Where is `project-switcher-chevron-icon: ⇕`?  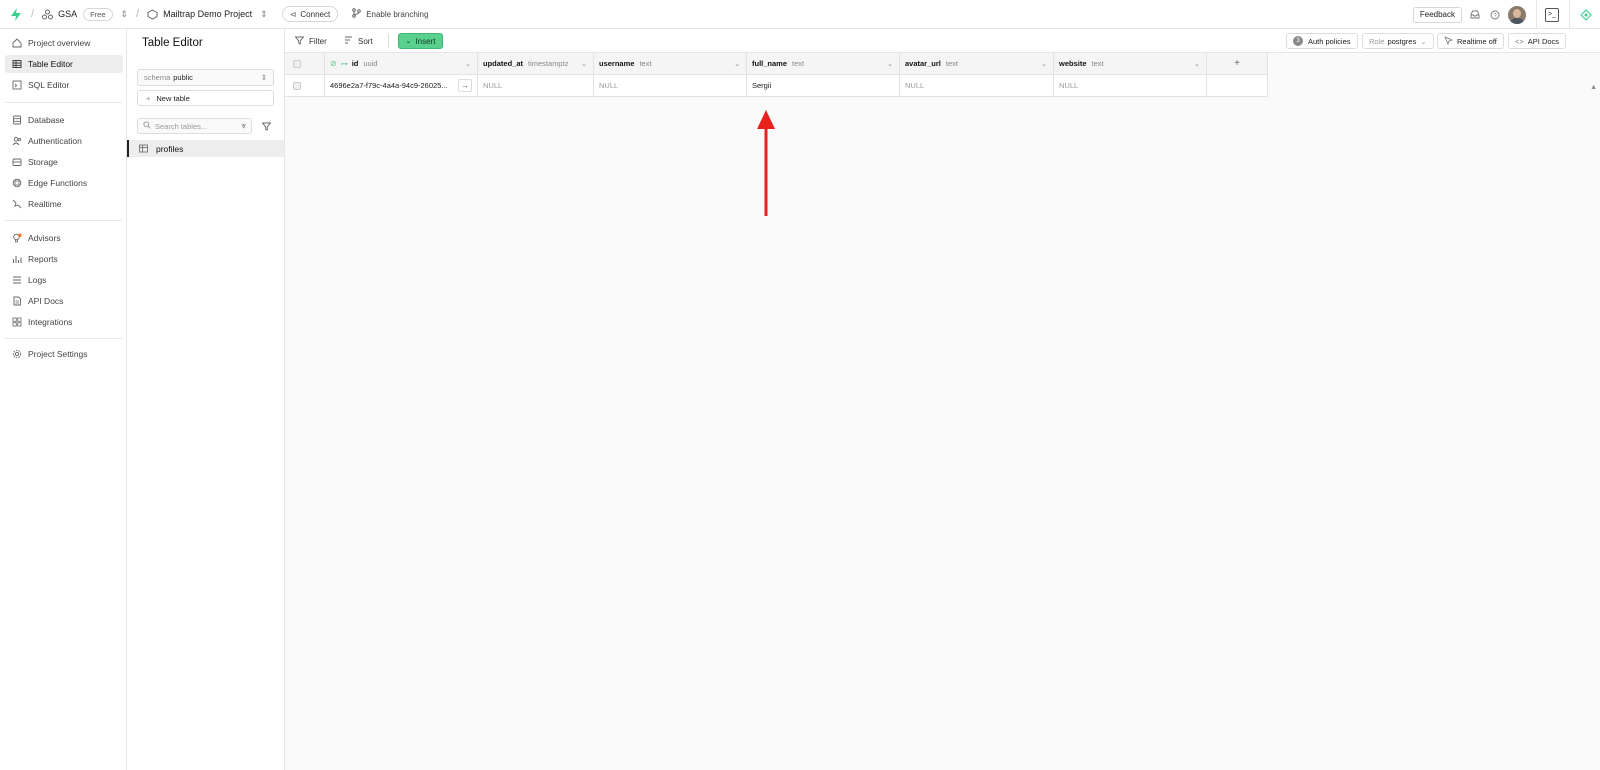
project-switcher-chevron-icon: ⇕ is located at coordinates (264, 14).